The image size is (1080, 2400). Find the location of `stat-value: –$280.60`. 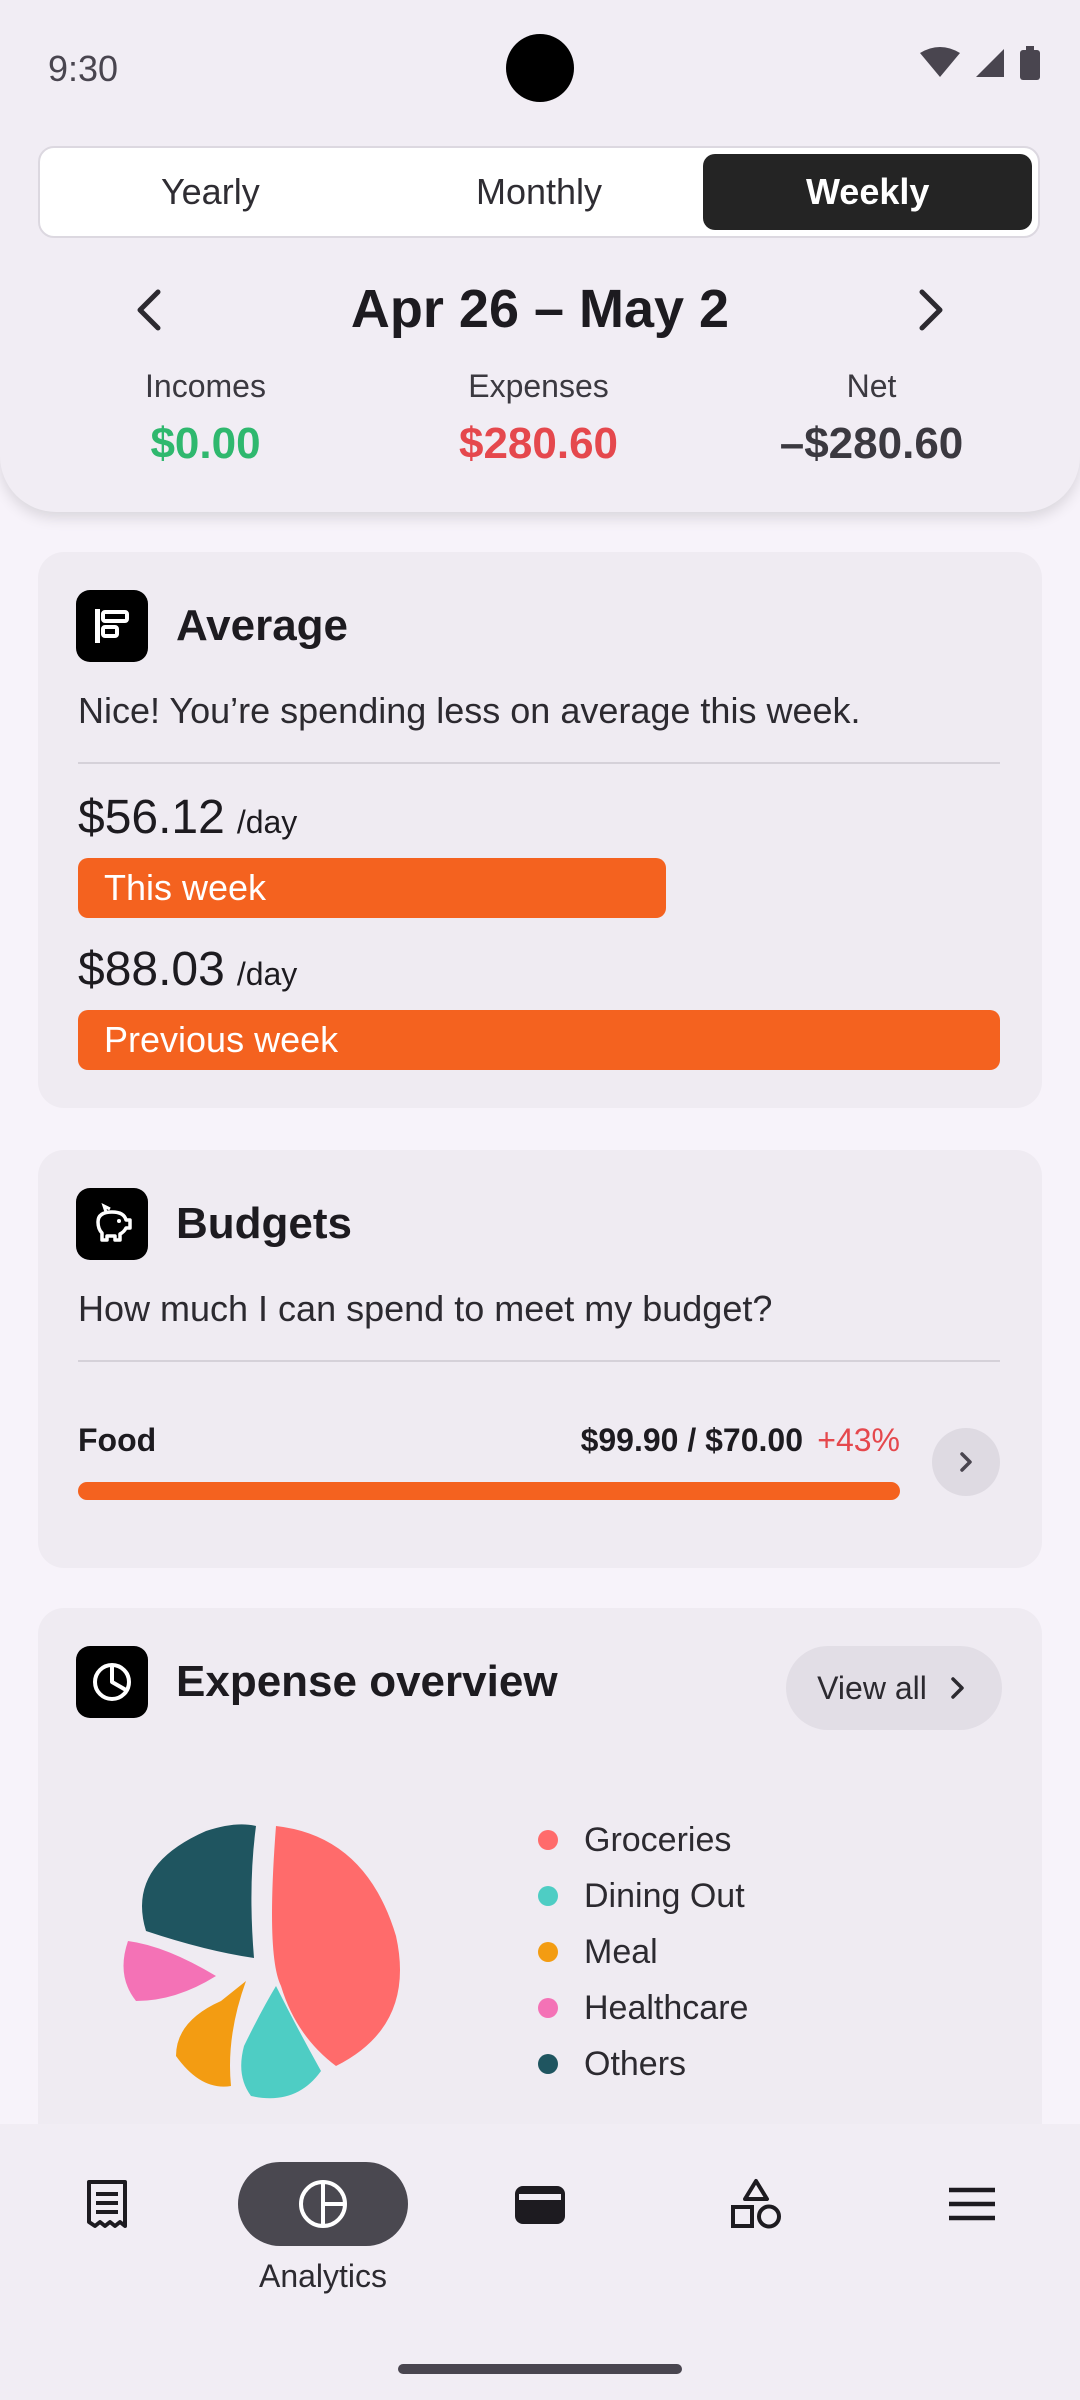

stat-value: –$280.60 is located at coordinates (871, 443).